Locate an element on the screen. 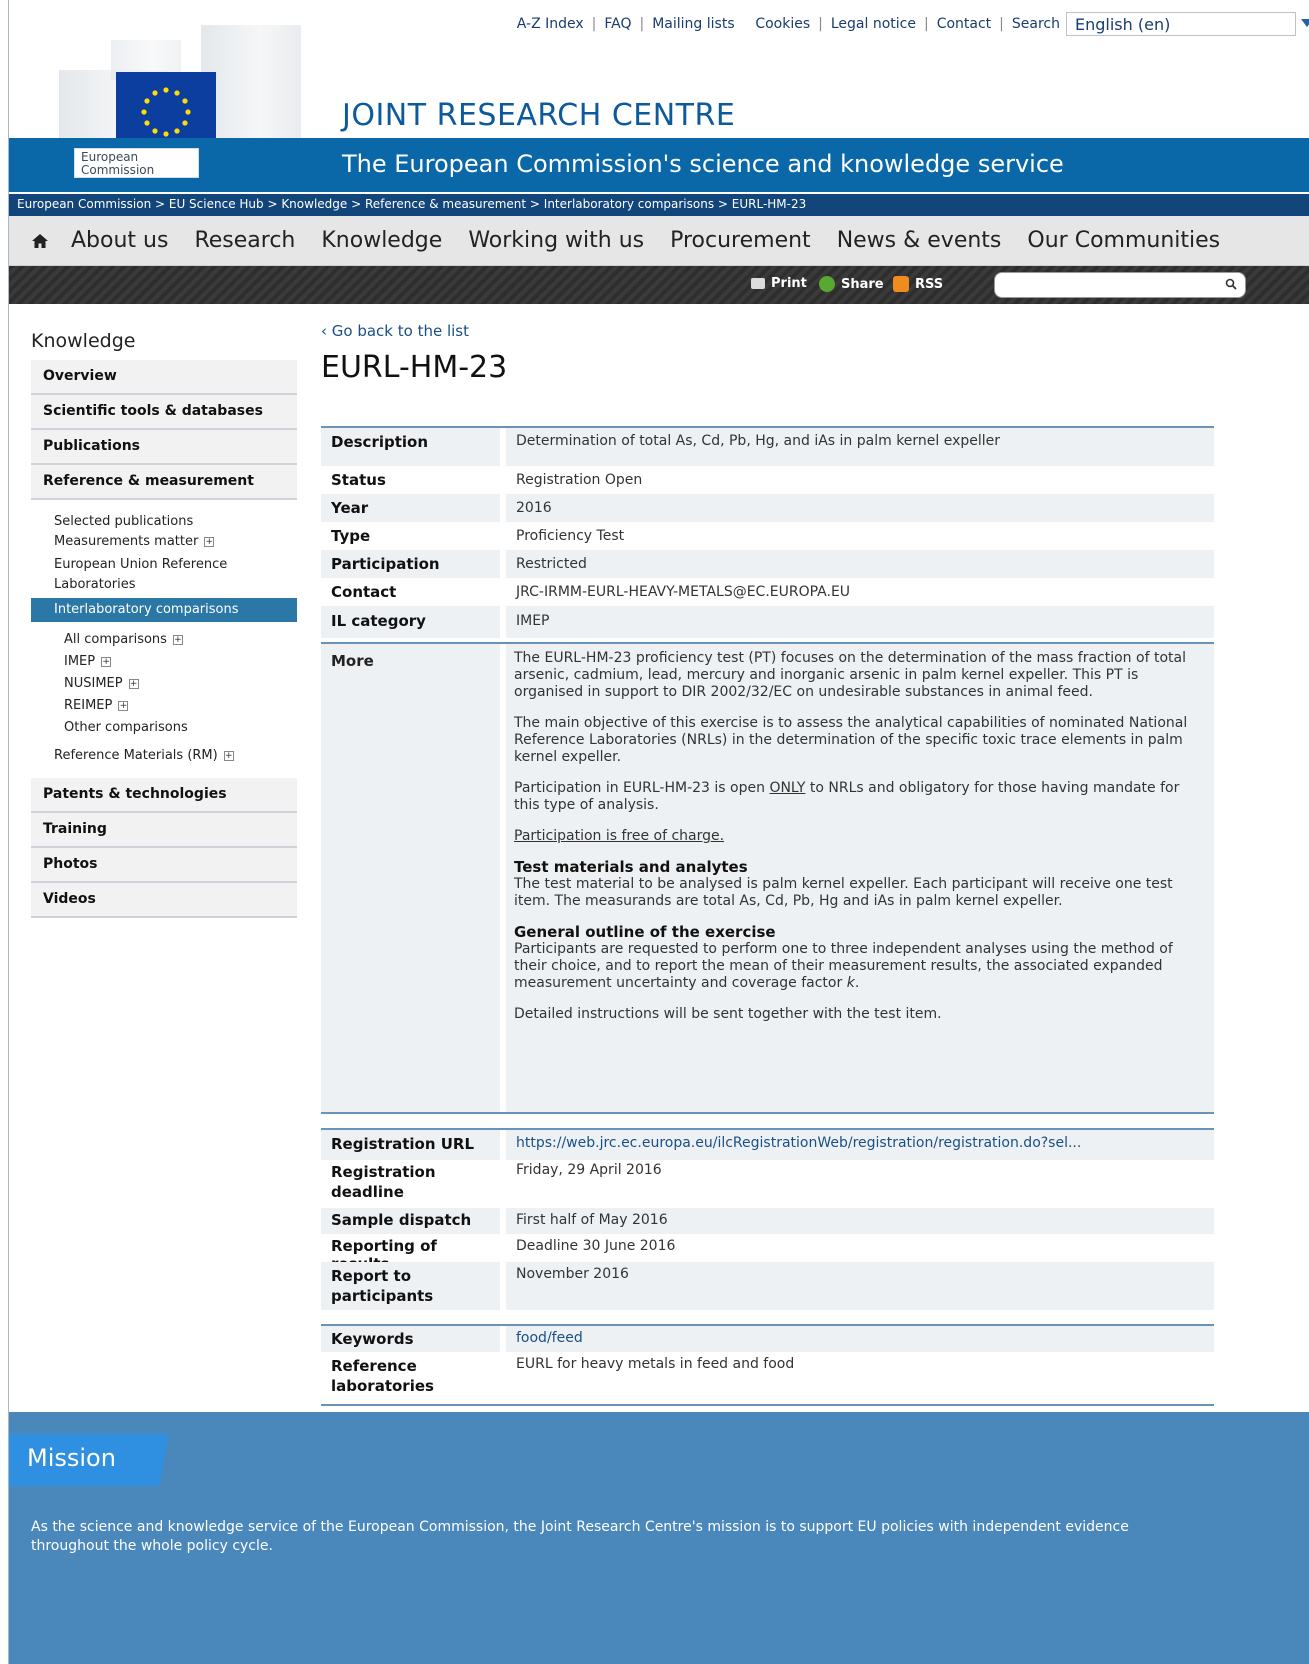 Image resolution: width=1309 pixels, height=1664 pixels. table-row: Type Proficiency Test is located at coordinates (767, 536).